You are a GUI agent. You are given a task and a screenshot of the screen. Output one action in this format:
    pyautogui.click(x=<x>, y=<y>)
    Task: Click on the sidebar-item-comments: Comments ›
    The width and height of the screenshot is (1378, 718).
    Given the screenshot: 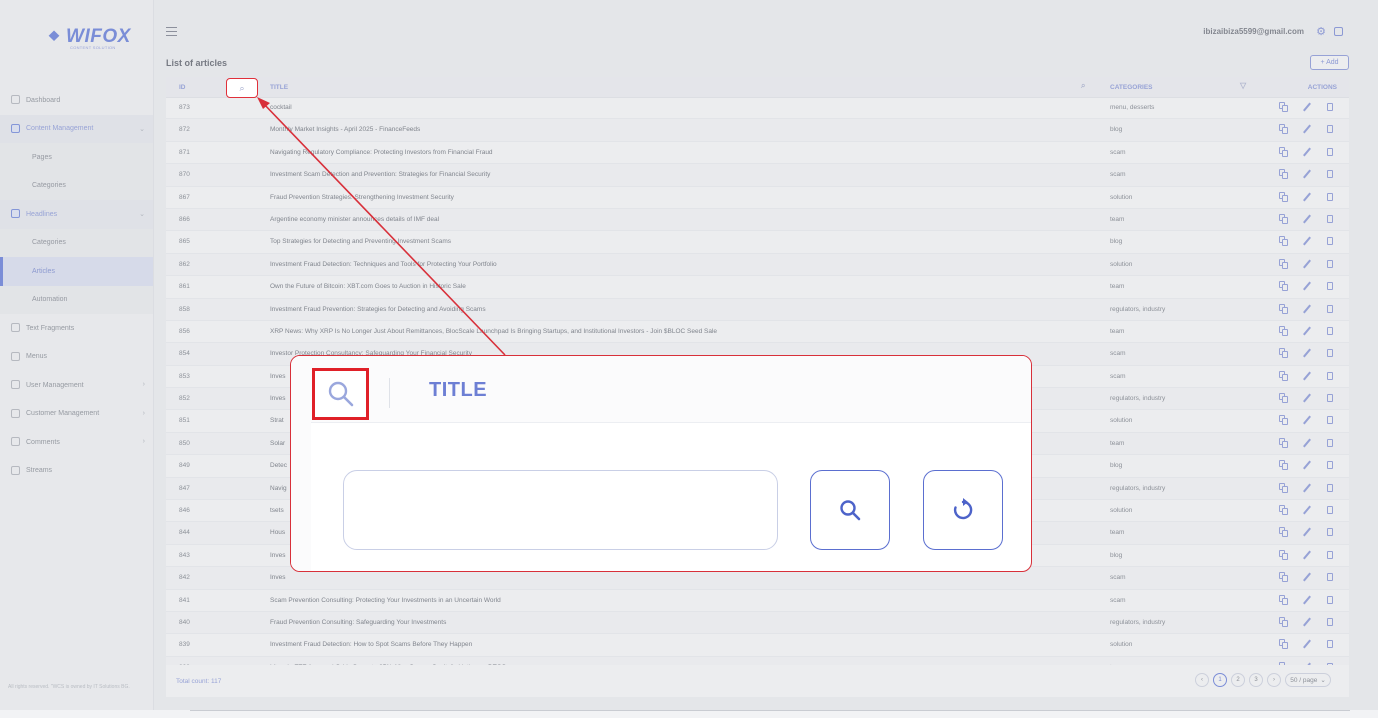 What is the action you would take?
    pyautogui.click(x=76, y=442)
    